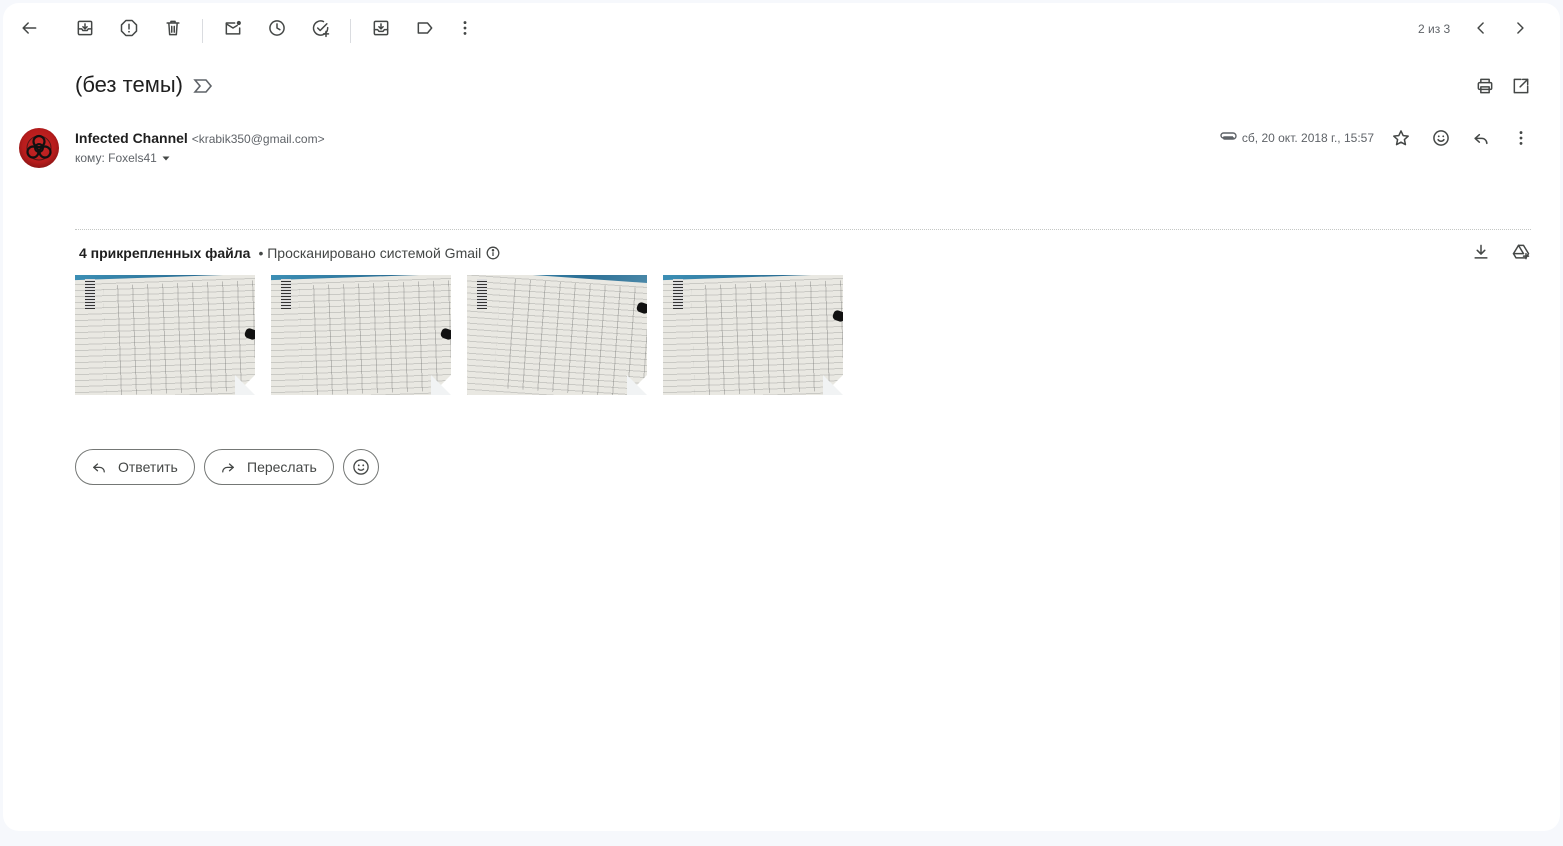 The image size is (1563, 846). What do you see at coordinates (1481, 252) in the screenshot?
I see `download-all-icon` at bounding box center [1481, 252].